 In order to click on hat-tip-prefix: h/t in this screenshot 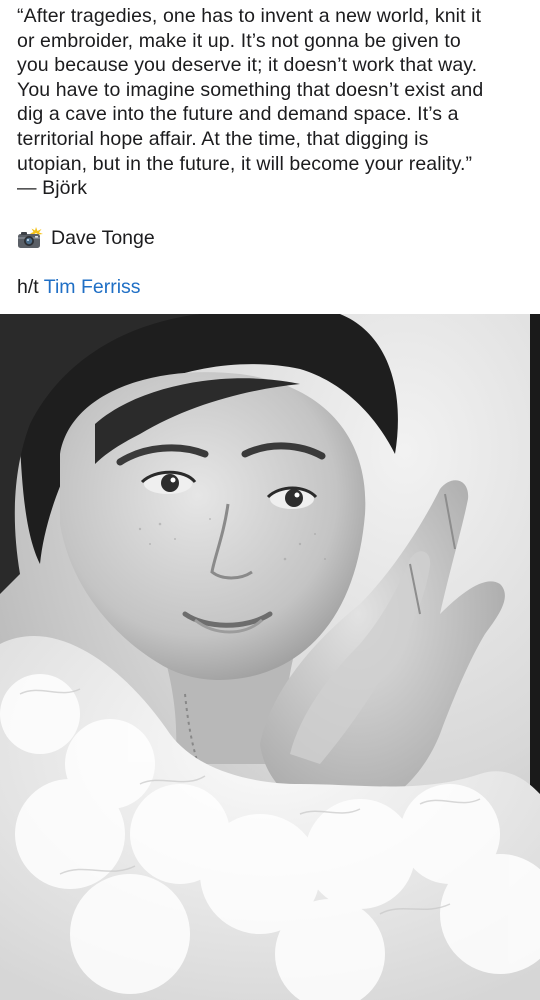, I will do `click(28, 286)`.